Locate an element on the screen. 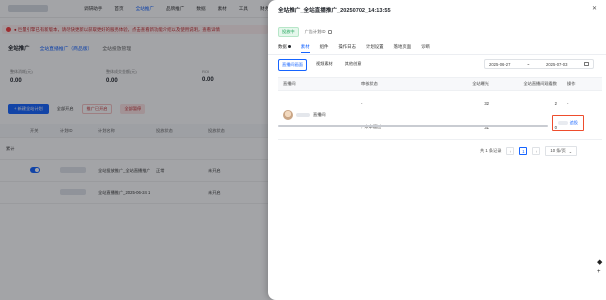  drawer-tabs: 数据 素材 组件 操作日志 计划设置 落地页面 诊断 is located at coordinates (354, 48).